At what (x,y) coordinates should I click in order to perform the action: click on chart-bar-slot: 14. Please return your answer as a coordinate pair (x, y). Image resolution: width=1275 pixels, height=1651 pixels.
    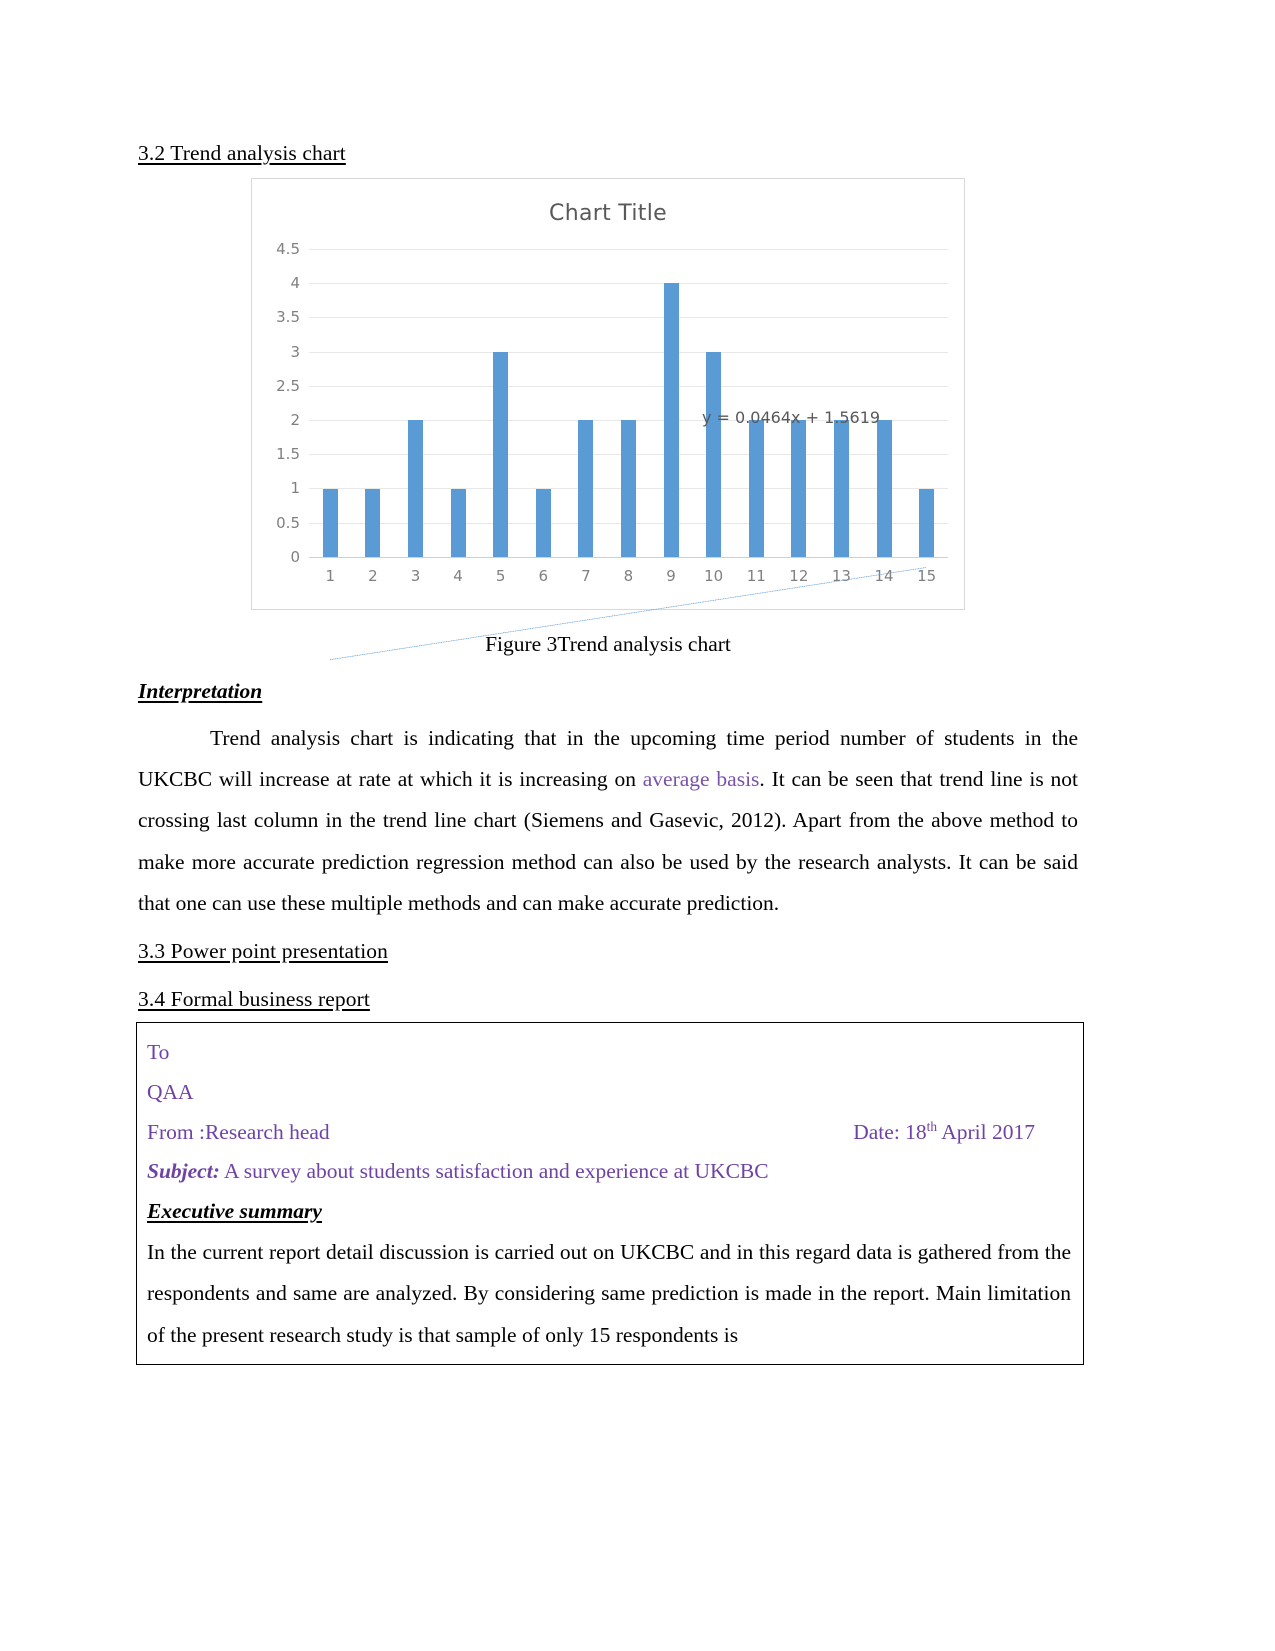
    Looking at the image, I should click on (884, 417).